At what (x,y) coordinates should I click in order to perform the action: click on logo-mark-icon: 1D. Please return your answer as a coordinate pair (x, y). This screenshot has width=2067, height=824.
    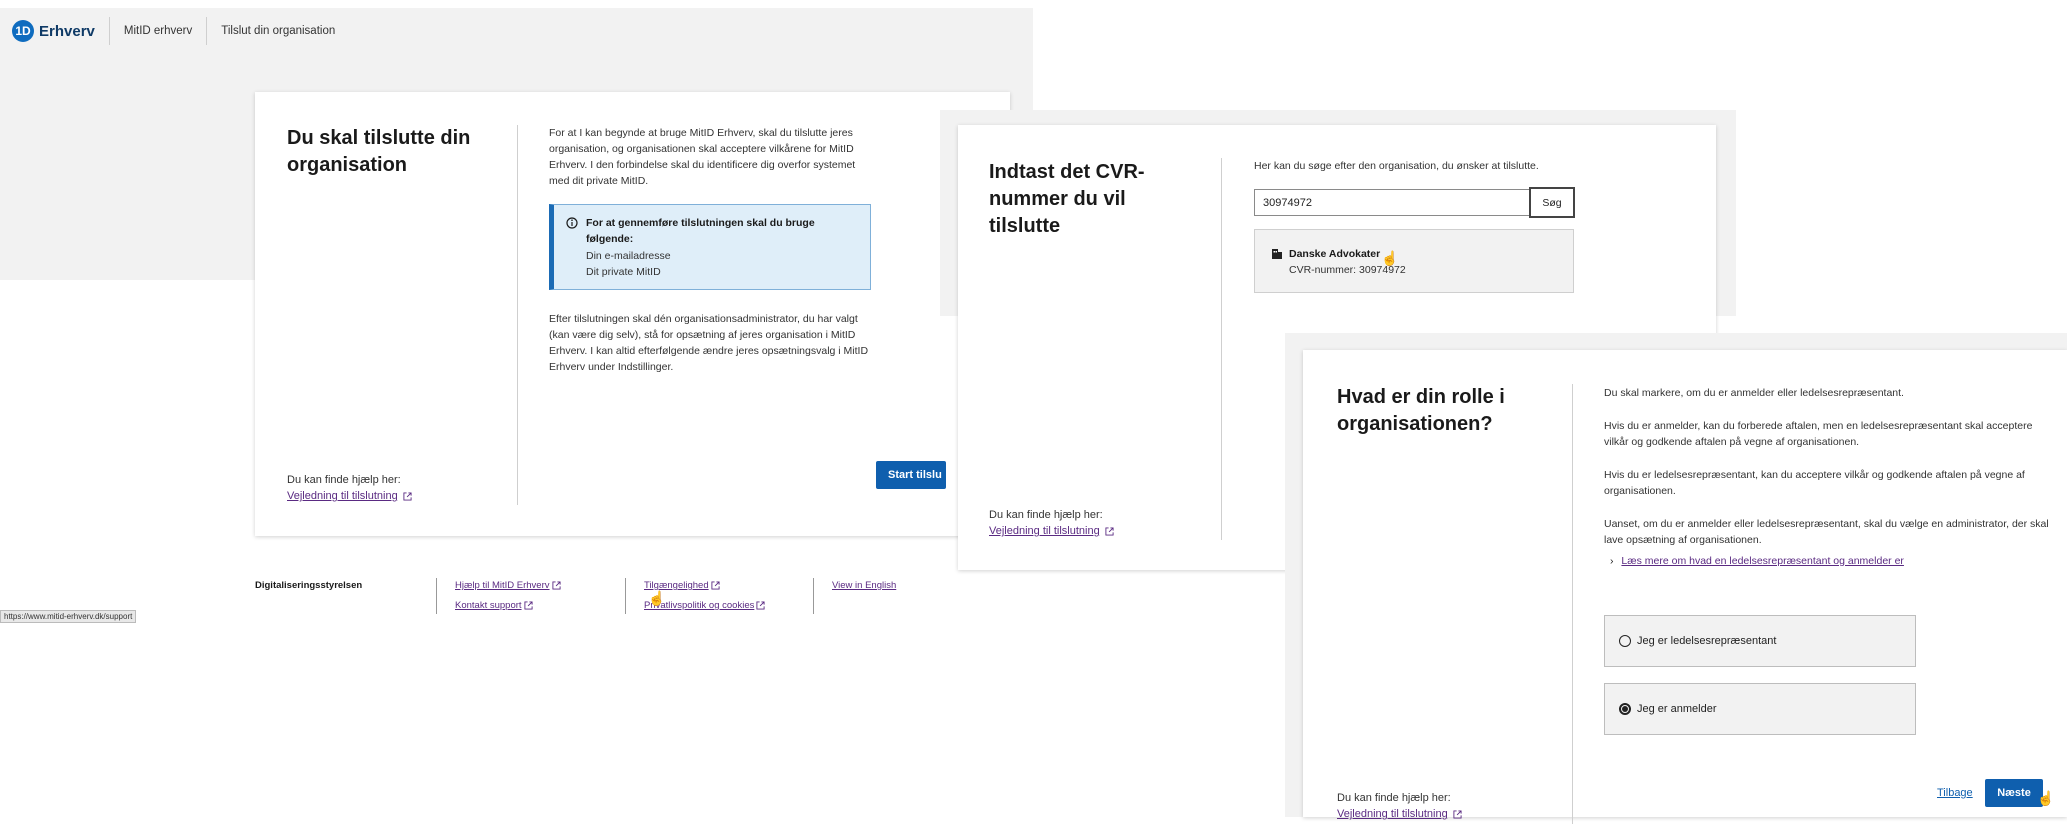
    Looking at the image, I should click on (23, 31).